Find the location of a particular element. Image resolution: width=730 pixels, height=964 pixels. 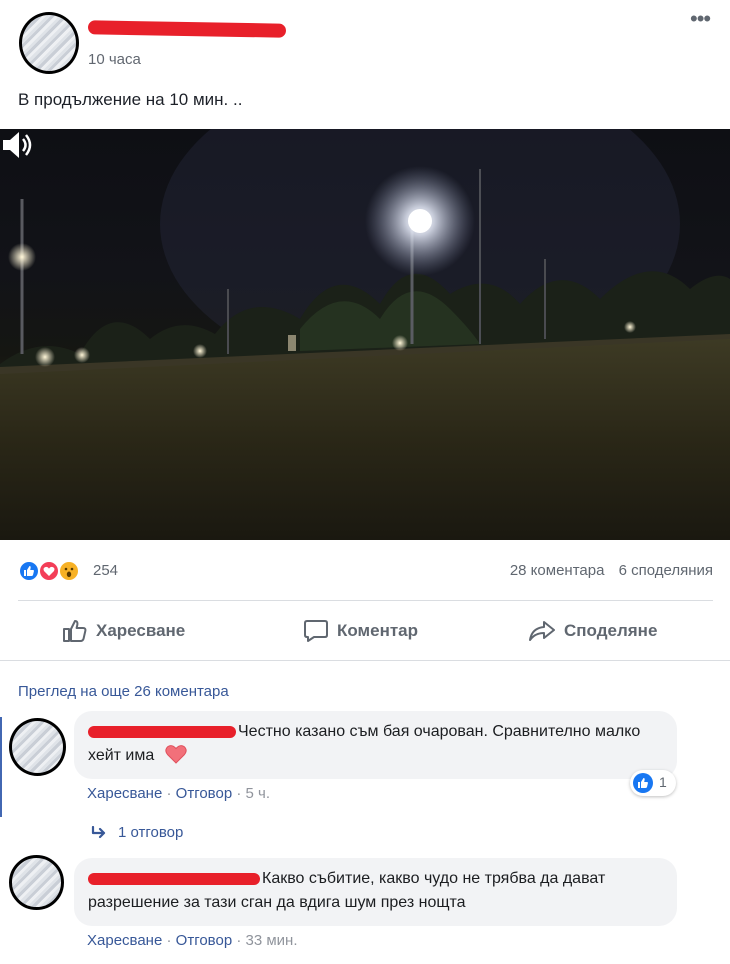

reply-arrow-icon is located at coordinates (98, 831).